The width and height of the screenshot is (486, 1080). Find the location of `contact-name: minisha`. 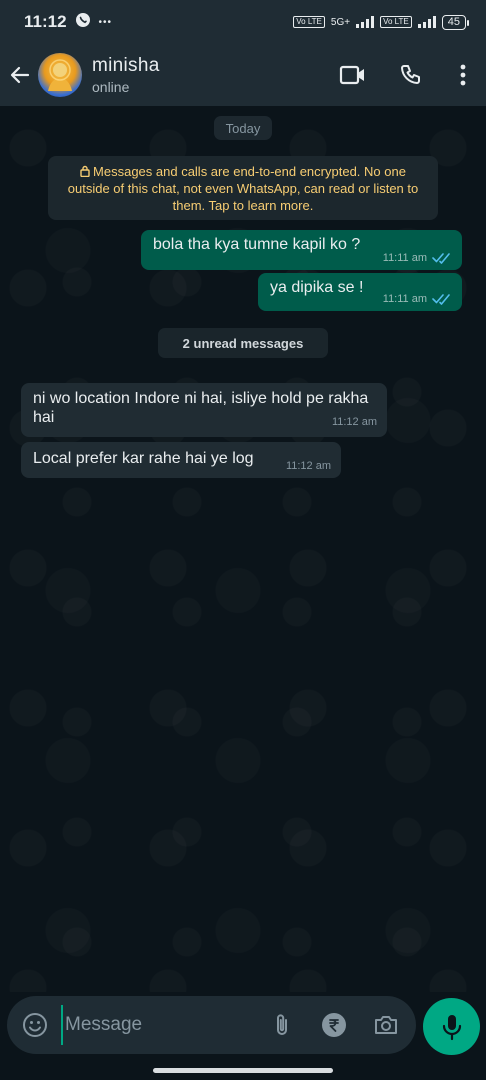

contact-name: minisha is located at coordinates (126, 65).